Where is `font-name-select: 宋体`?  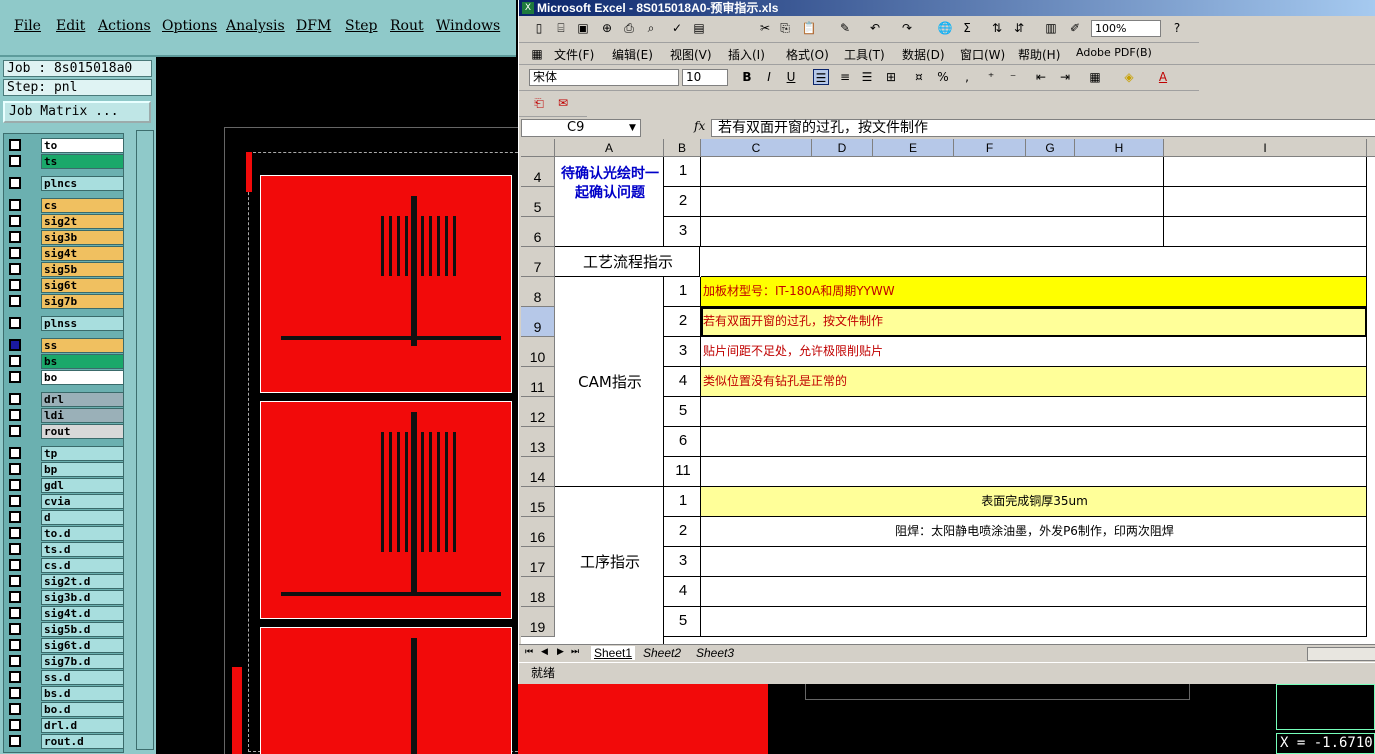 font-name-select: 宋体 is located at coordinates (604, 77).